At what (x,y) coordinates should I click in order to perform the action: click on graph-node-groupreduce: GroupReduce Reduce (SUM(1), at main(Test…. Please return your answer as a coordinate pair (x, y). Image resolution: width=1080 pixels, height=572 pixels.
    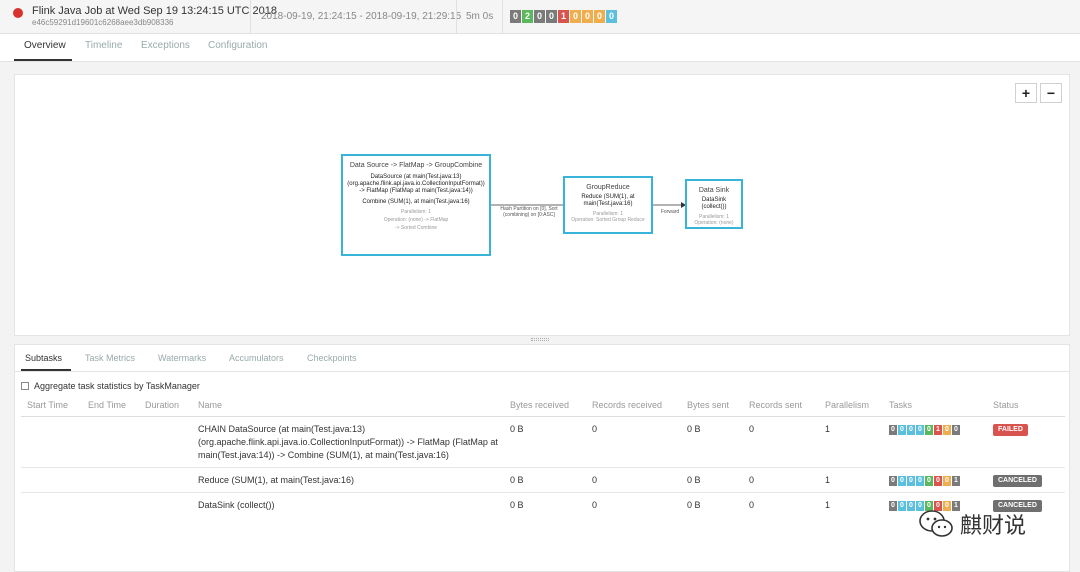
    Looking at the image, I should click on (608, 205).